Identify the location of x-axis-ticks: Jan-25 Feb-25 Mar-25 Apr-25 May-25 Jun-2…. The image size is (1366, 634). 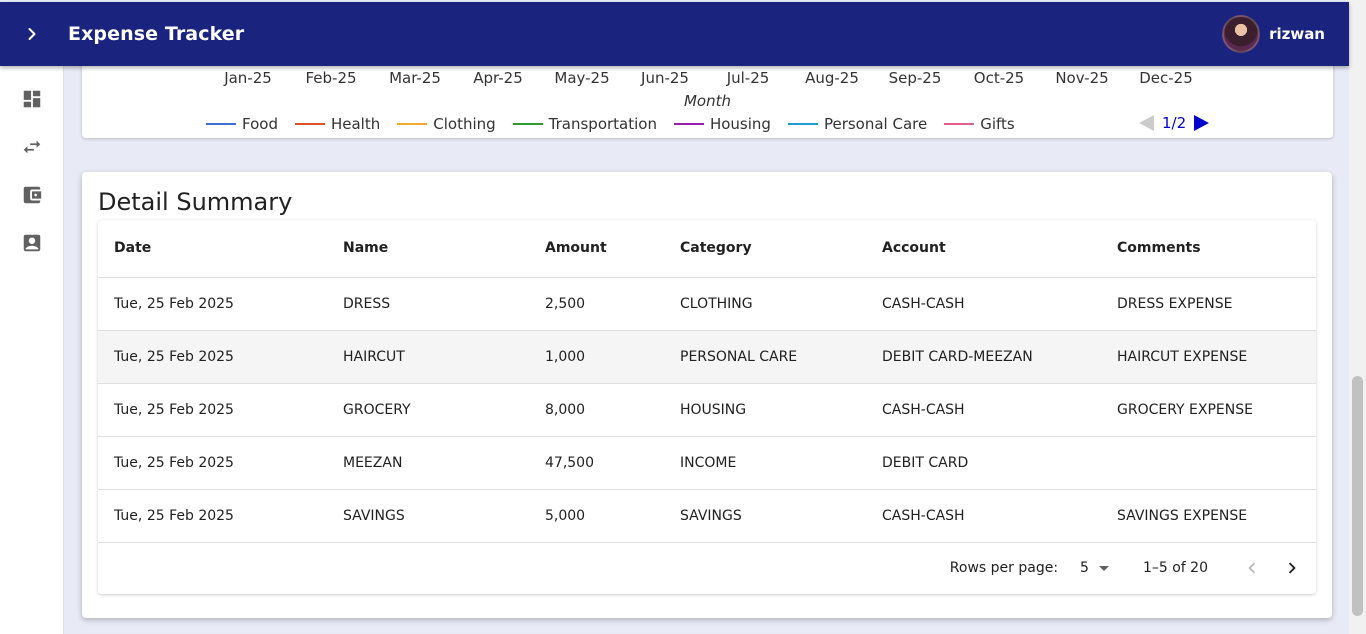
(707, 79).